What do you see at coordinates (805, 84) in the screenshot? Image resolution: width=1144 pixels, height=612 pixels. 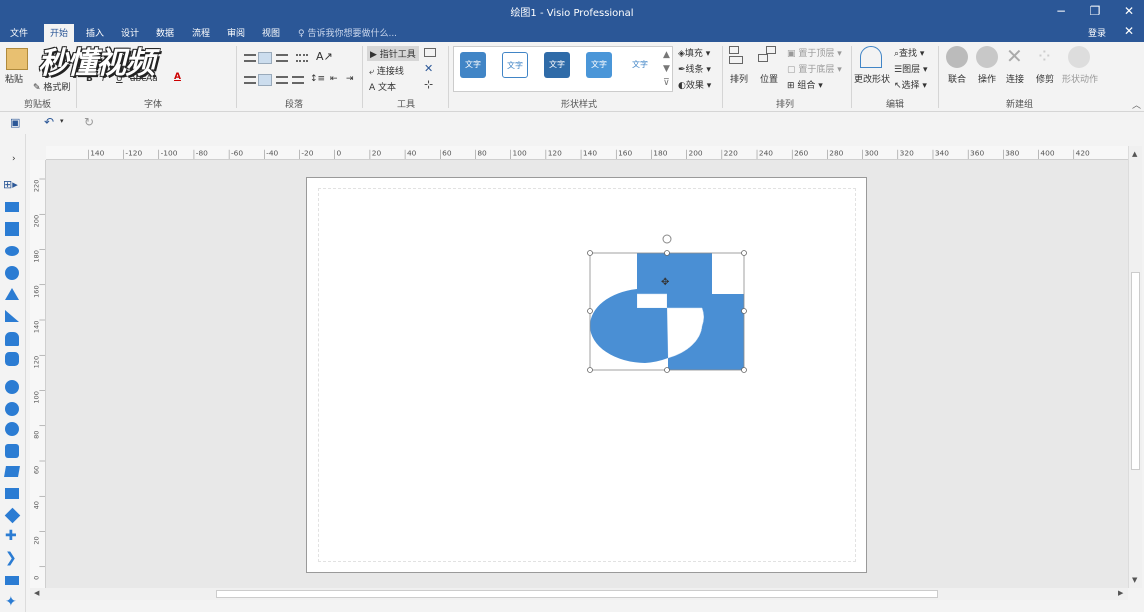 I see `group-button: ⊞ 组合 ▾` at bounding box center [805, 84].